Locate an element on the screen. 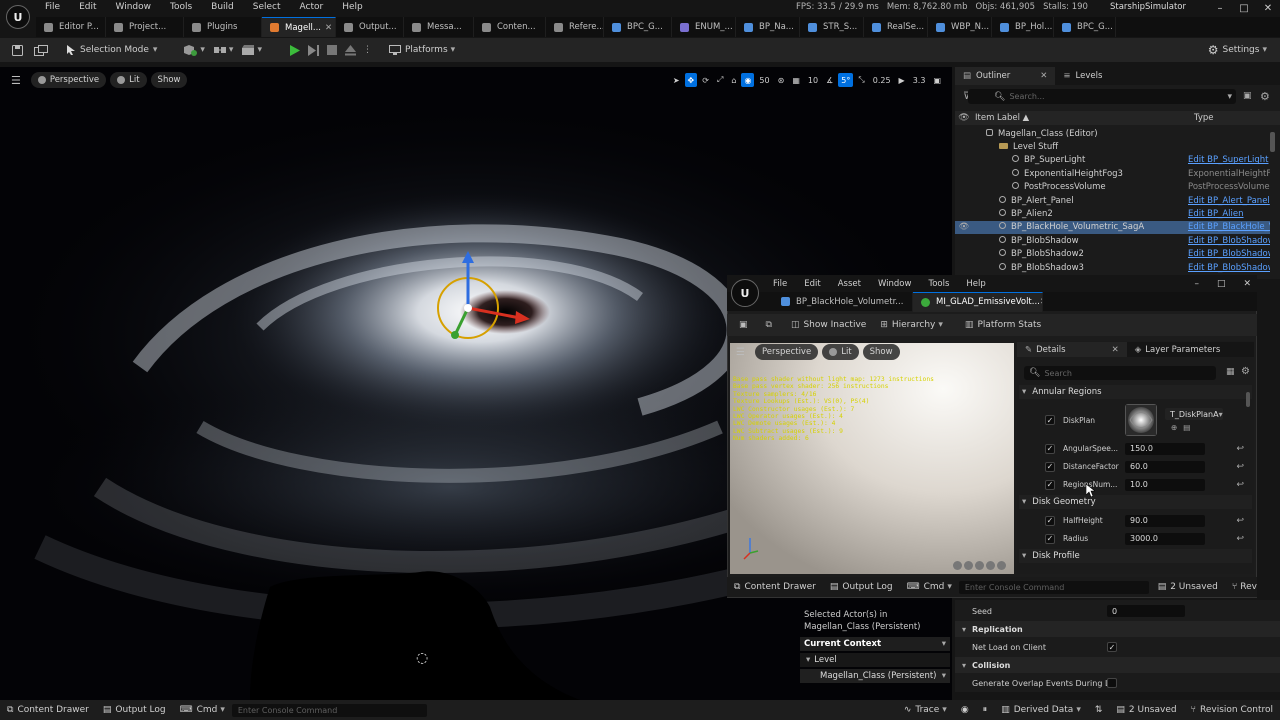 The width and height of the screenshot is (1280, 720). preview-perspective-button: Perspective is located at coordinates (786, 352).